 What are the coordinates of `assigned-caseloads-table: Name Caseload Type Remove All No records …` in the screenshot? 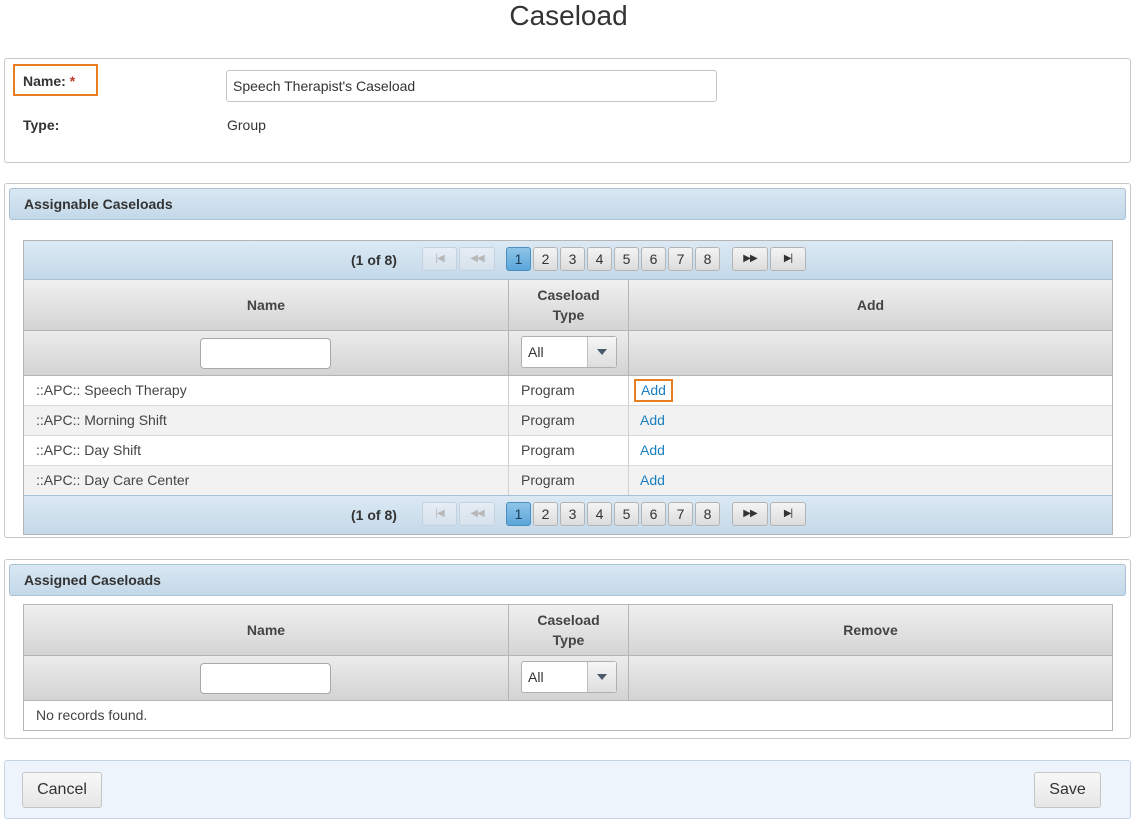 It's located at (568, 667).